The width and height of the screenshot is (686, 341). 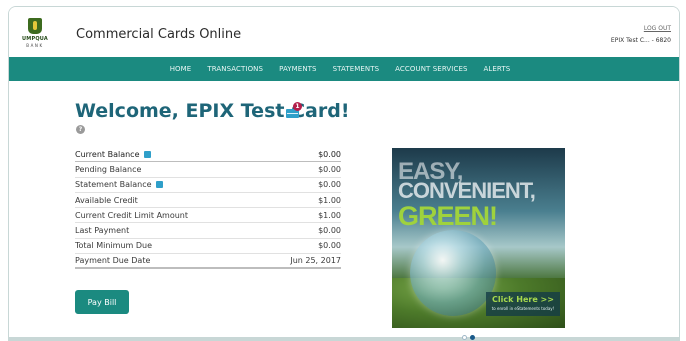 What do you see at coordinates (641, 40) in the screenshot?
I see `account-selector: EPIX Test C... - 6820` at bounding box center [641, 40].